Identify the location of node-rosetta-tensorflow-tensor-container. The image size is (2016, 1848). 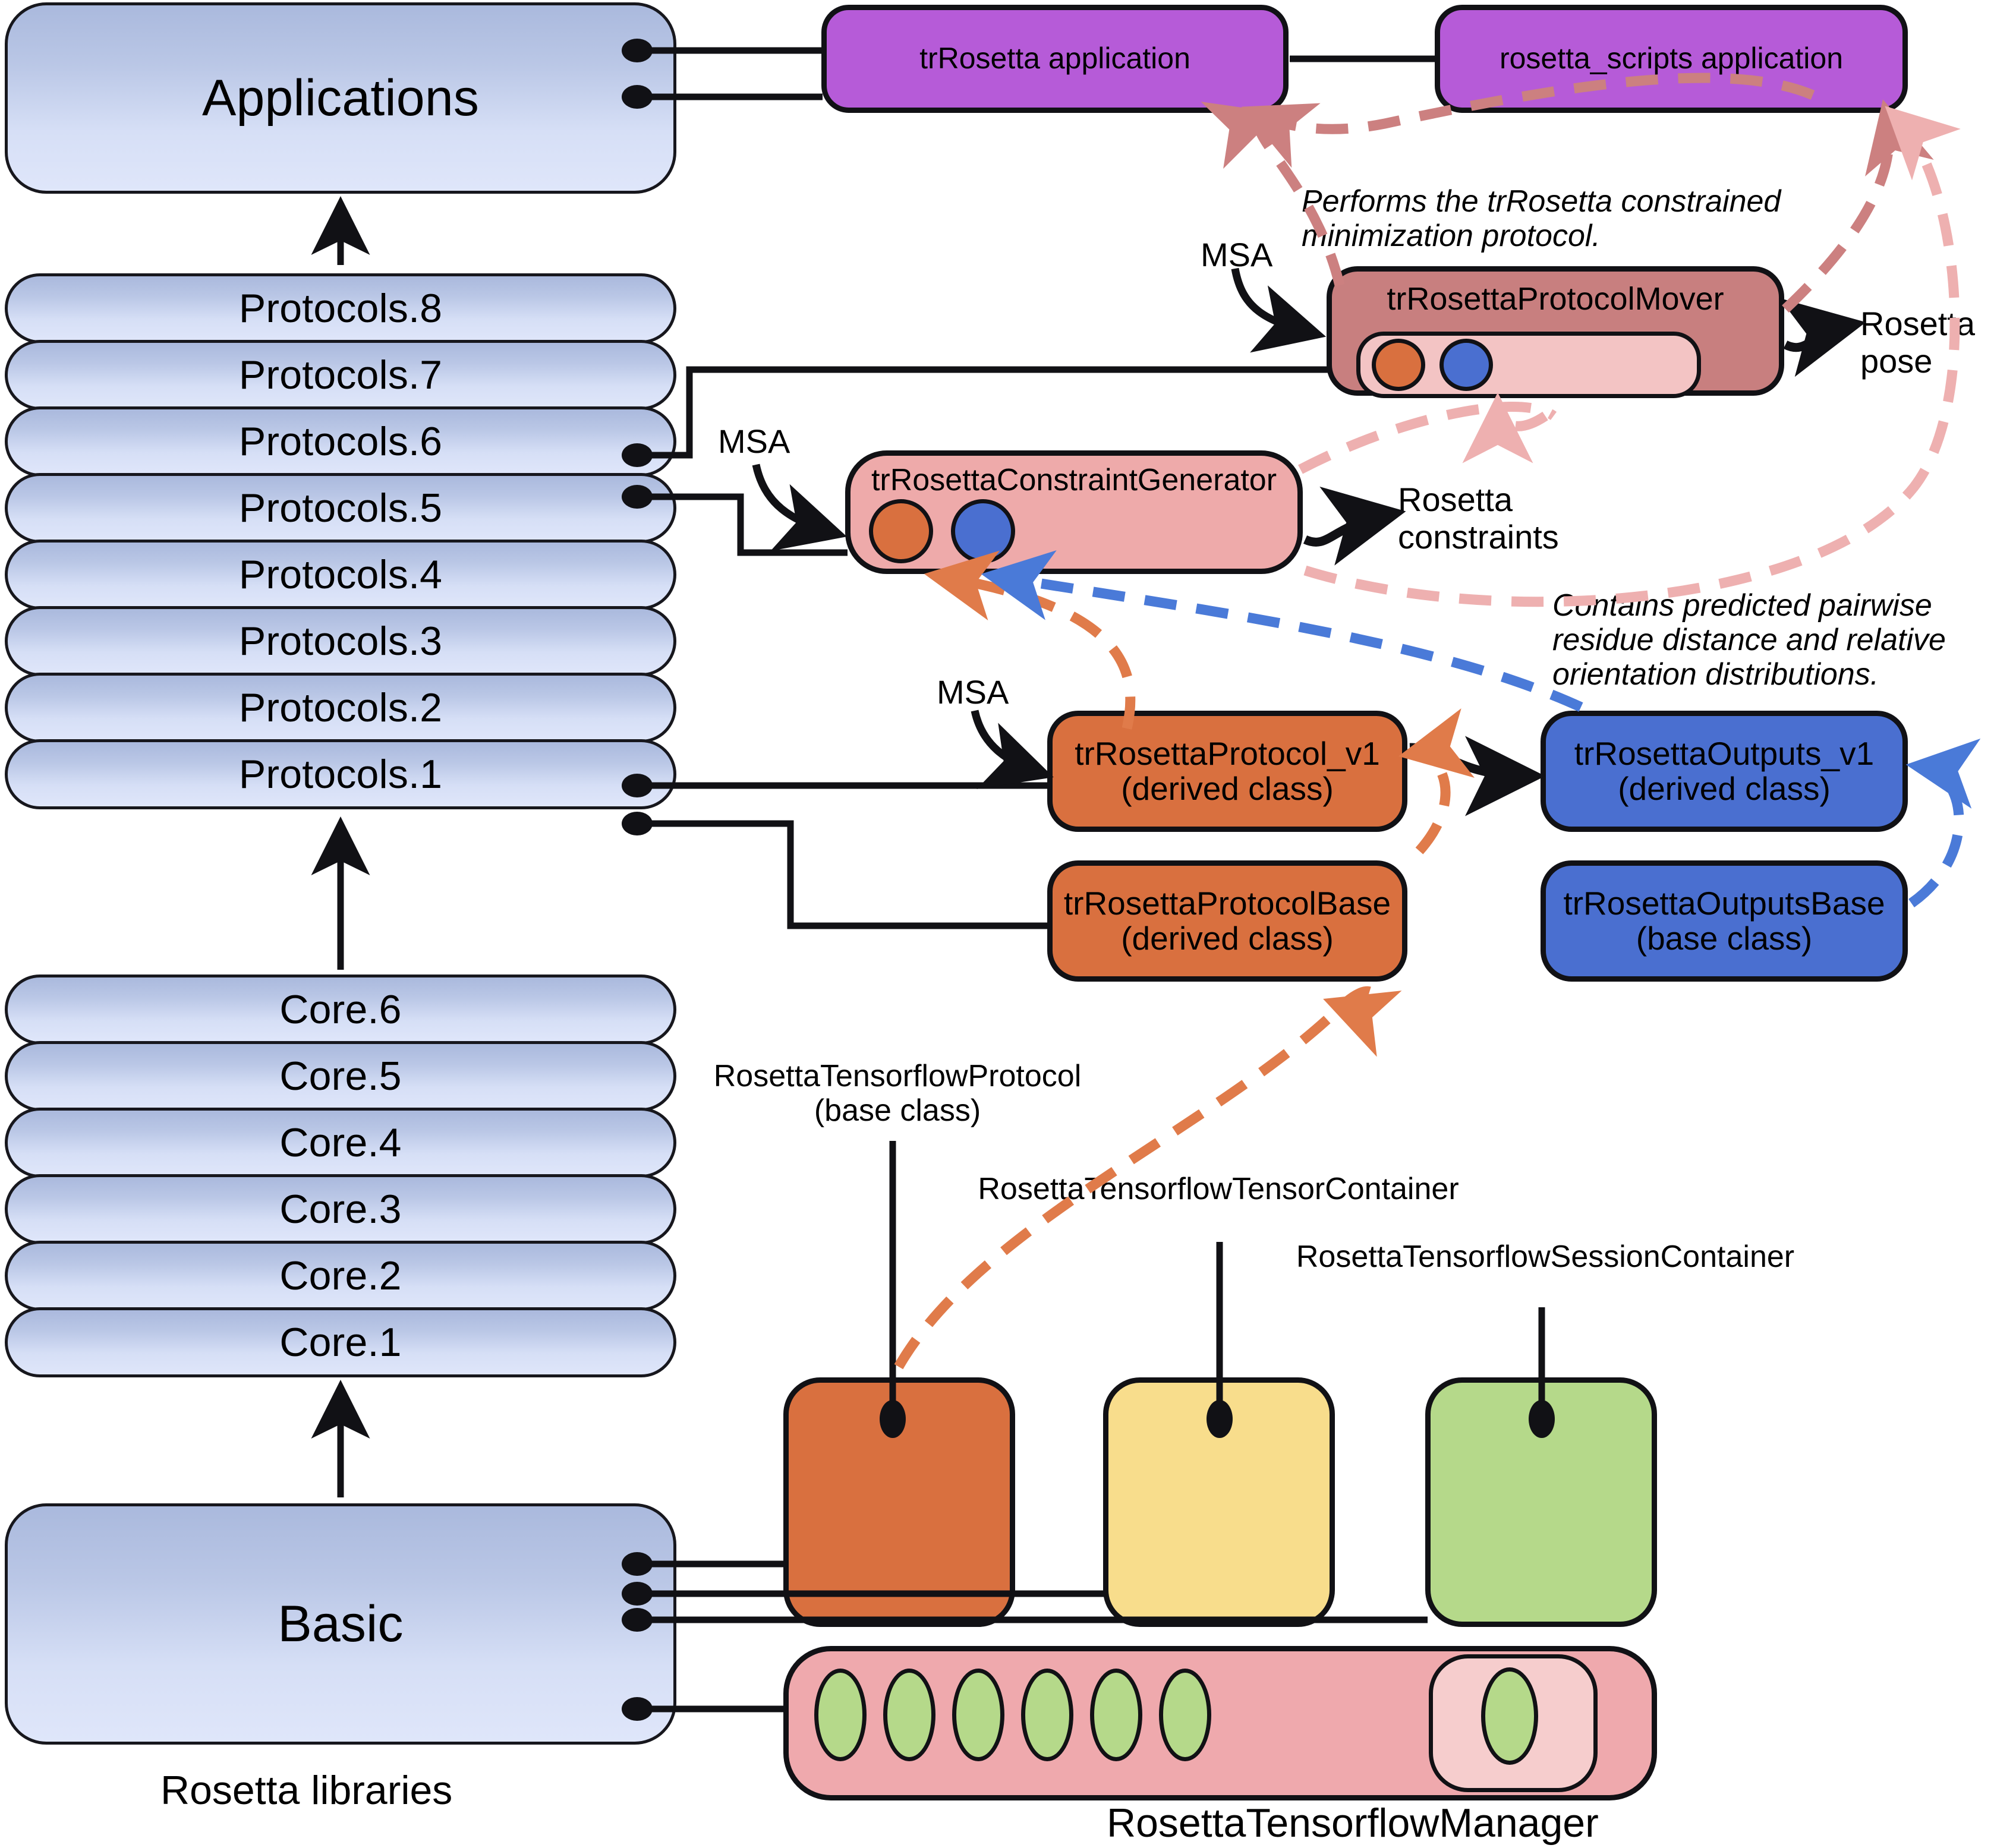
(1219, 1502).